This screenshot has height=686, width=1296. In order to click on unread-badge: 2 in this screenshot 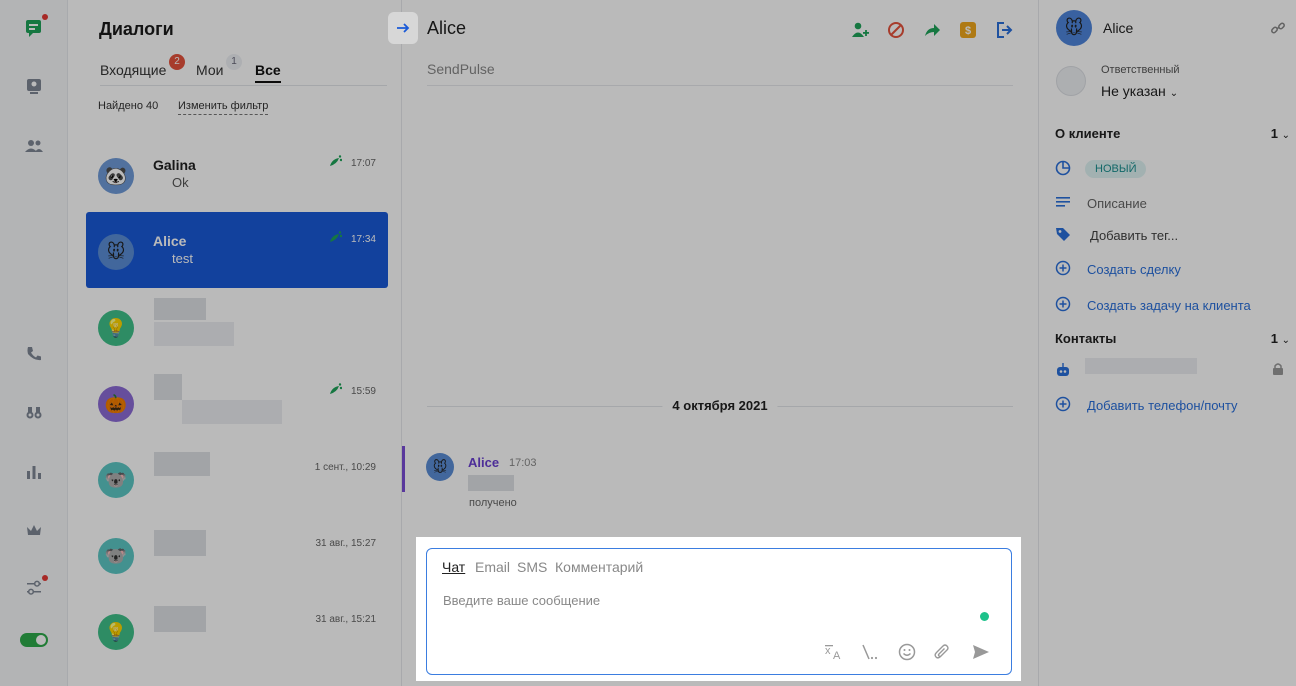, I will do `click(177, 62)`.